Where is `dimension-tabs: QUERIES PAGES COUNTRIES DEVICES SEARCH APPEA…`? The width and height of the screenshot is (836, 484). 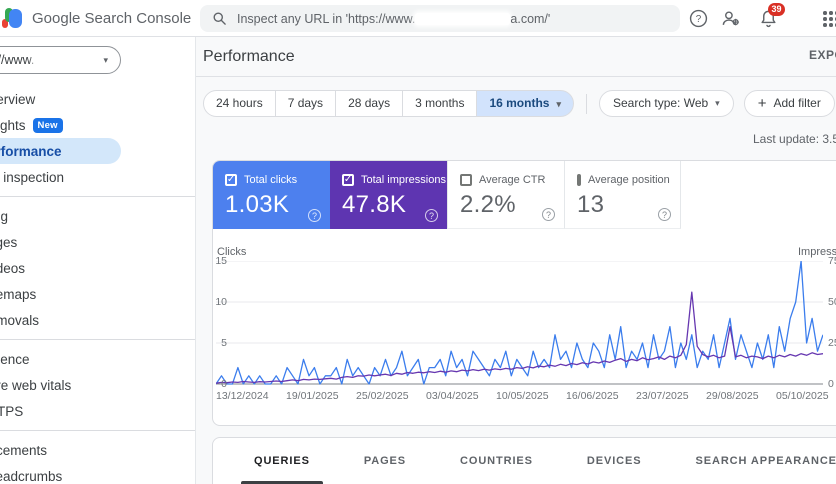
dimension-tabs: QUERIES PAGES COUNTRIES DEVICES SEARCH APPEA… is located at coordinates (524, 461).